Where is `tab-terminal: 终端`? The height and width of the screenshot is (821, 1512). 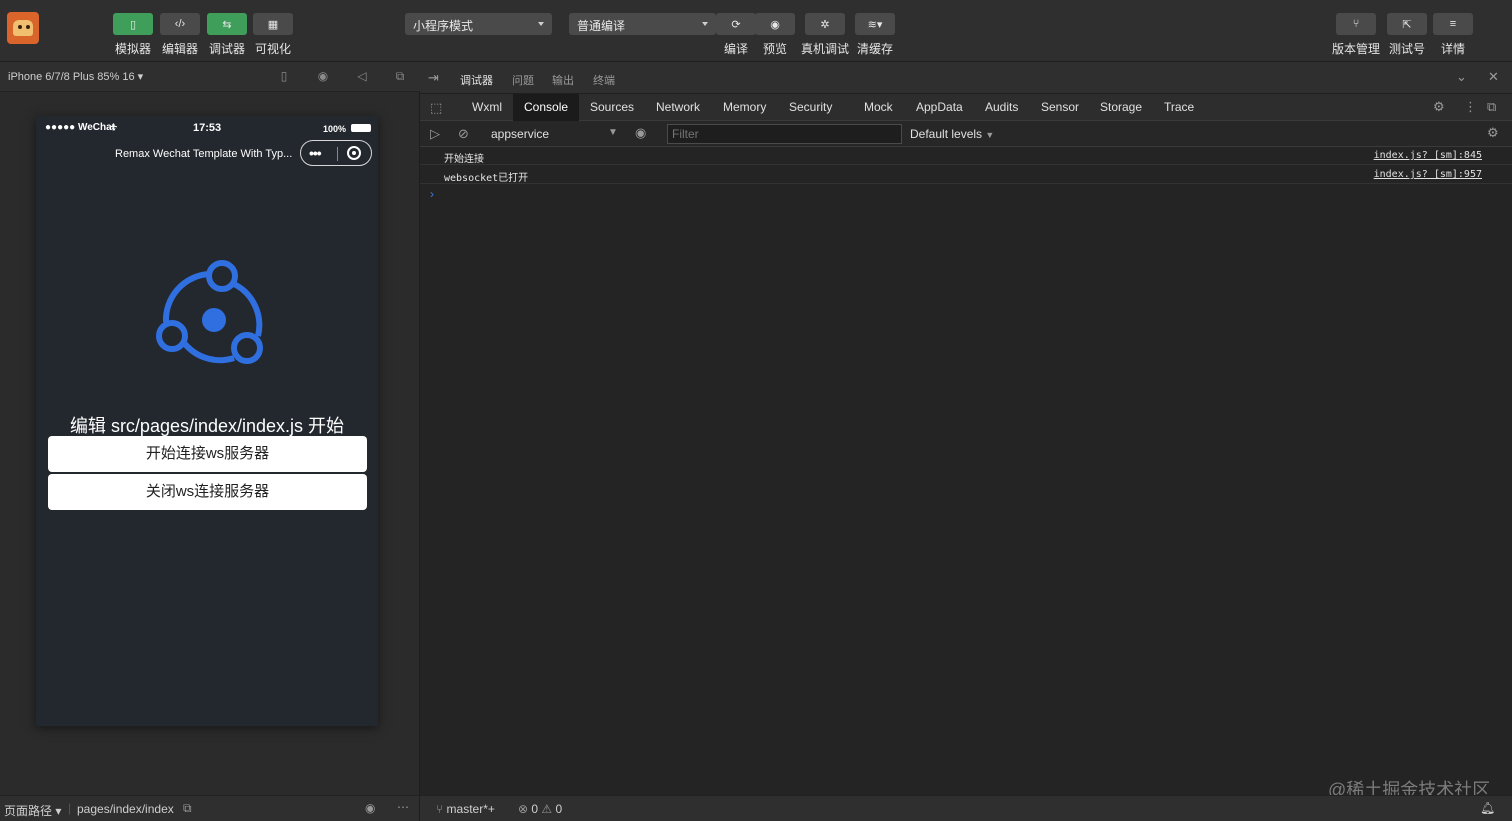
tab-terminal: 终端 is located at coordinates (604, 80).